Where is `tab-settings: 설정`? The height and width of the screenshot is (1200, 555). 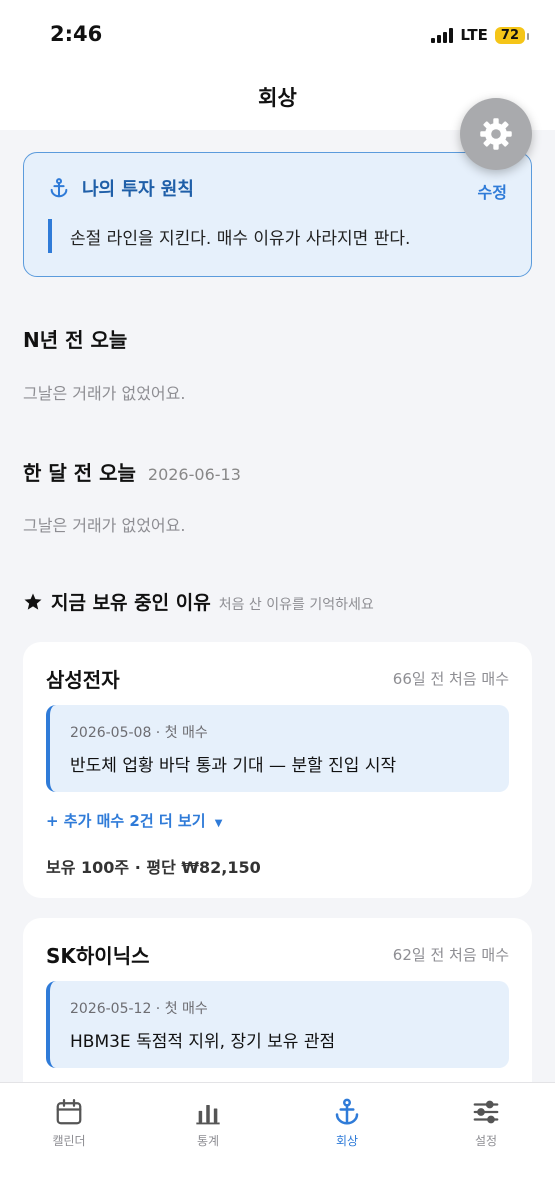
tab-settings: 설정 is located at coordinates (486, 1123).